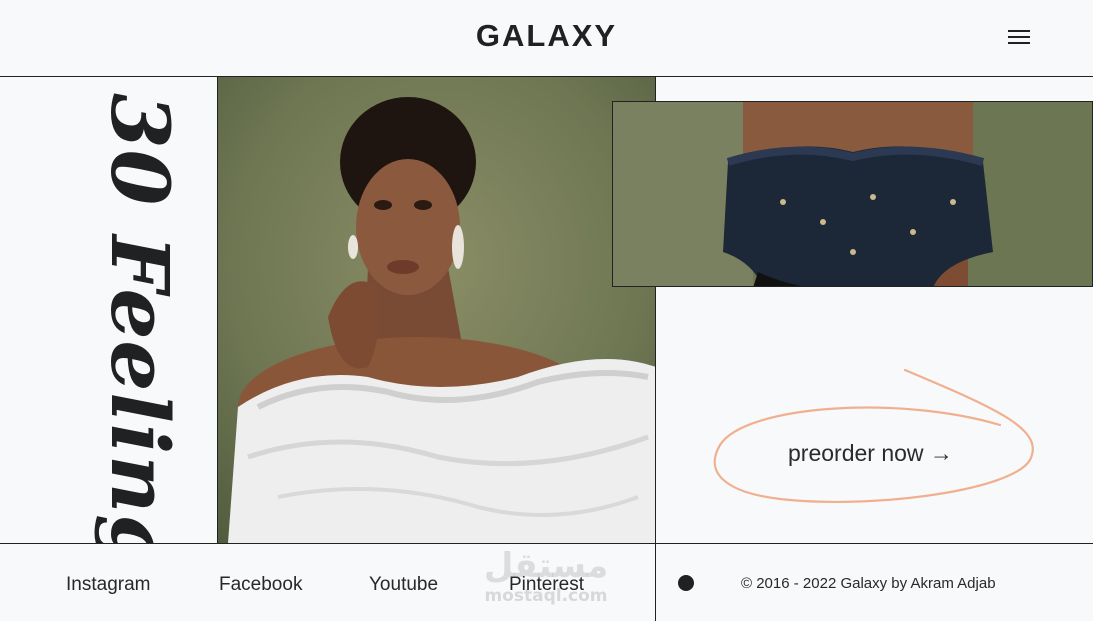 The width and height of the screenshot is (1093, 621). I want to click on menu-button, so click(1019, 38).